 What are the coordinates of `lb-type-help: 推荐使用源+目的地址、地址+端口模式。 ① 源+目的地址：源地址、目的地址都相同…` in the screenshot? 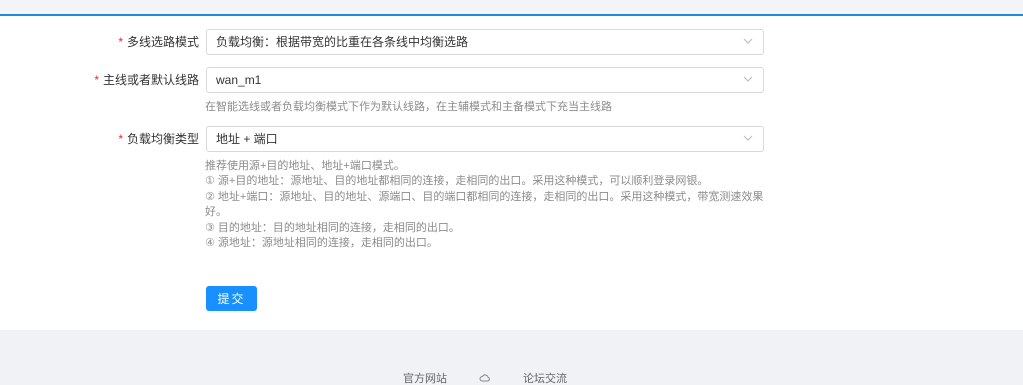 It's located at (488, 205).